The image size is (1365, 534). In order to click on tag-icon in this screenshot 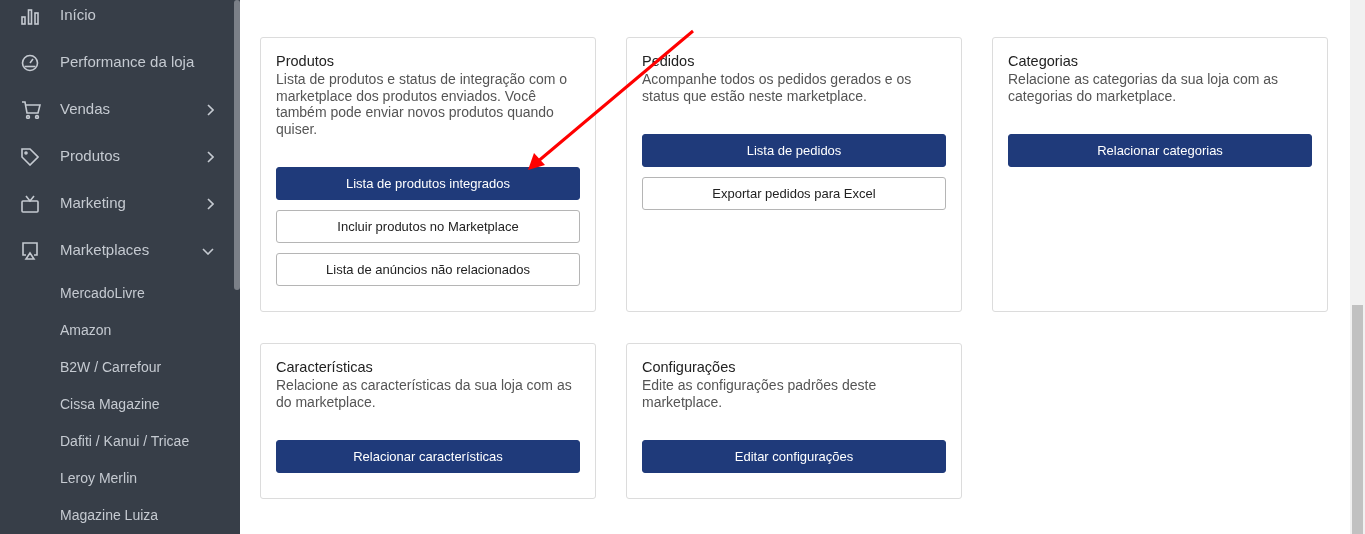, I will do `click(30, 156)`.